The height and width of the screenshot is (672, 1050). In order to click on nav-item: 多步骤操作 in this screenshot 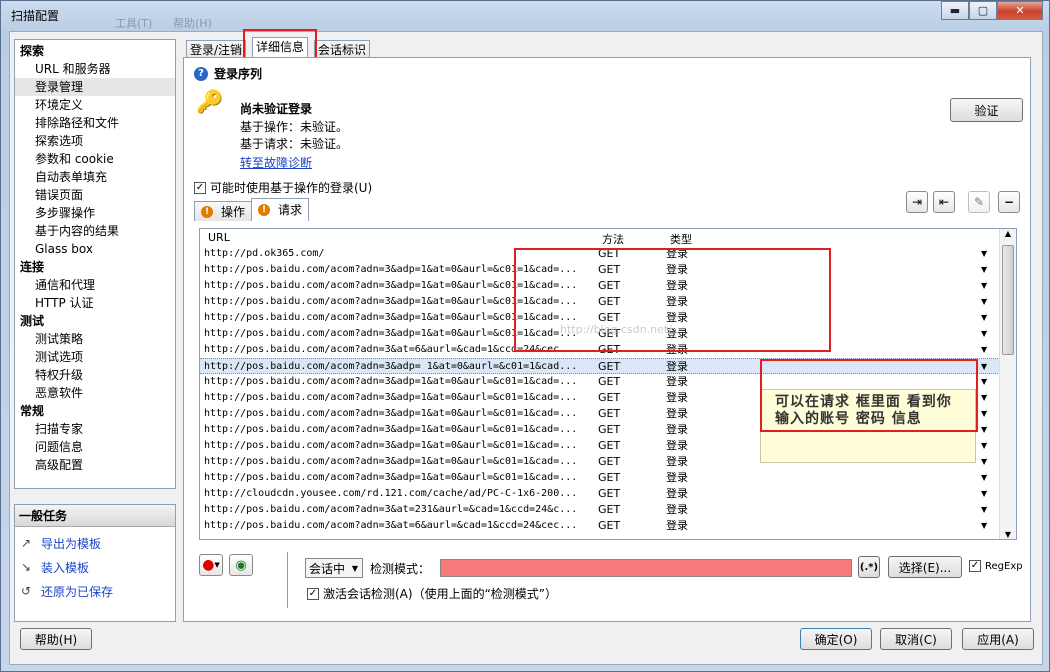, I will do `click(95, 213)`.